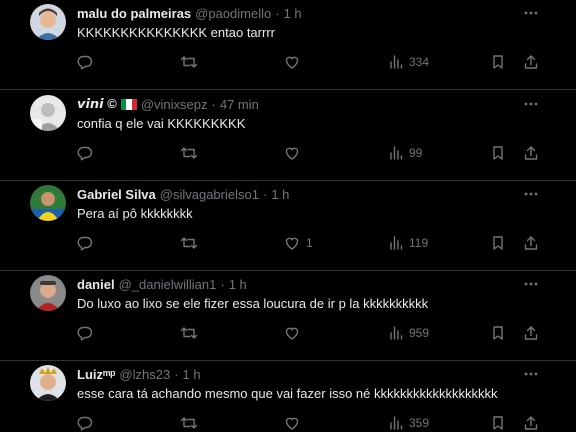  Describe the element at coordinates (174, 104) in the screenshot. I see `user-handle: @vinixsepz` at that location.